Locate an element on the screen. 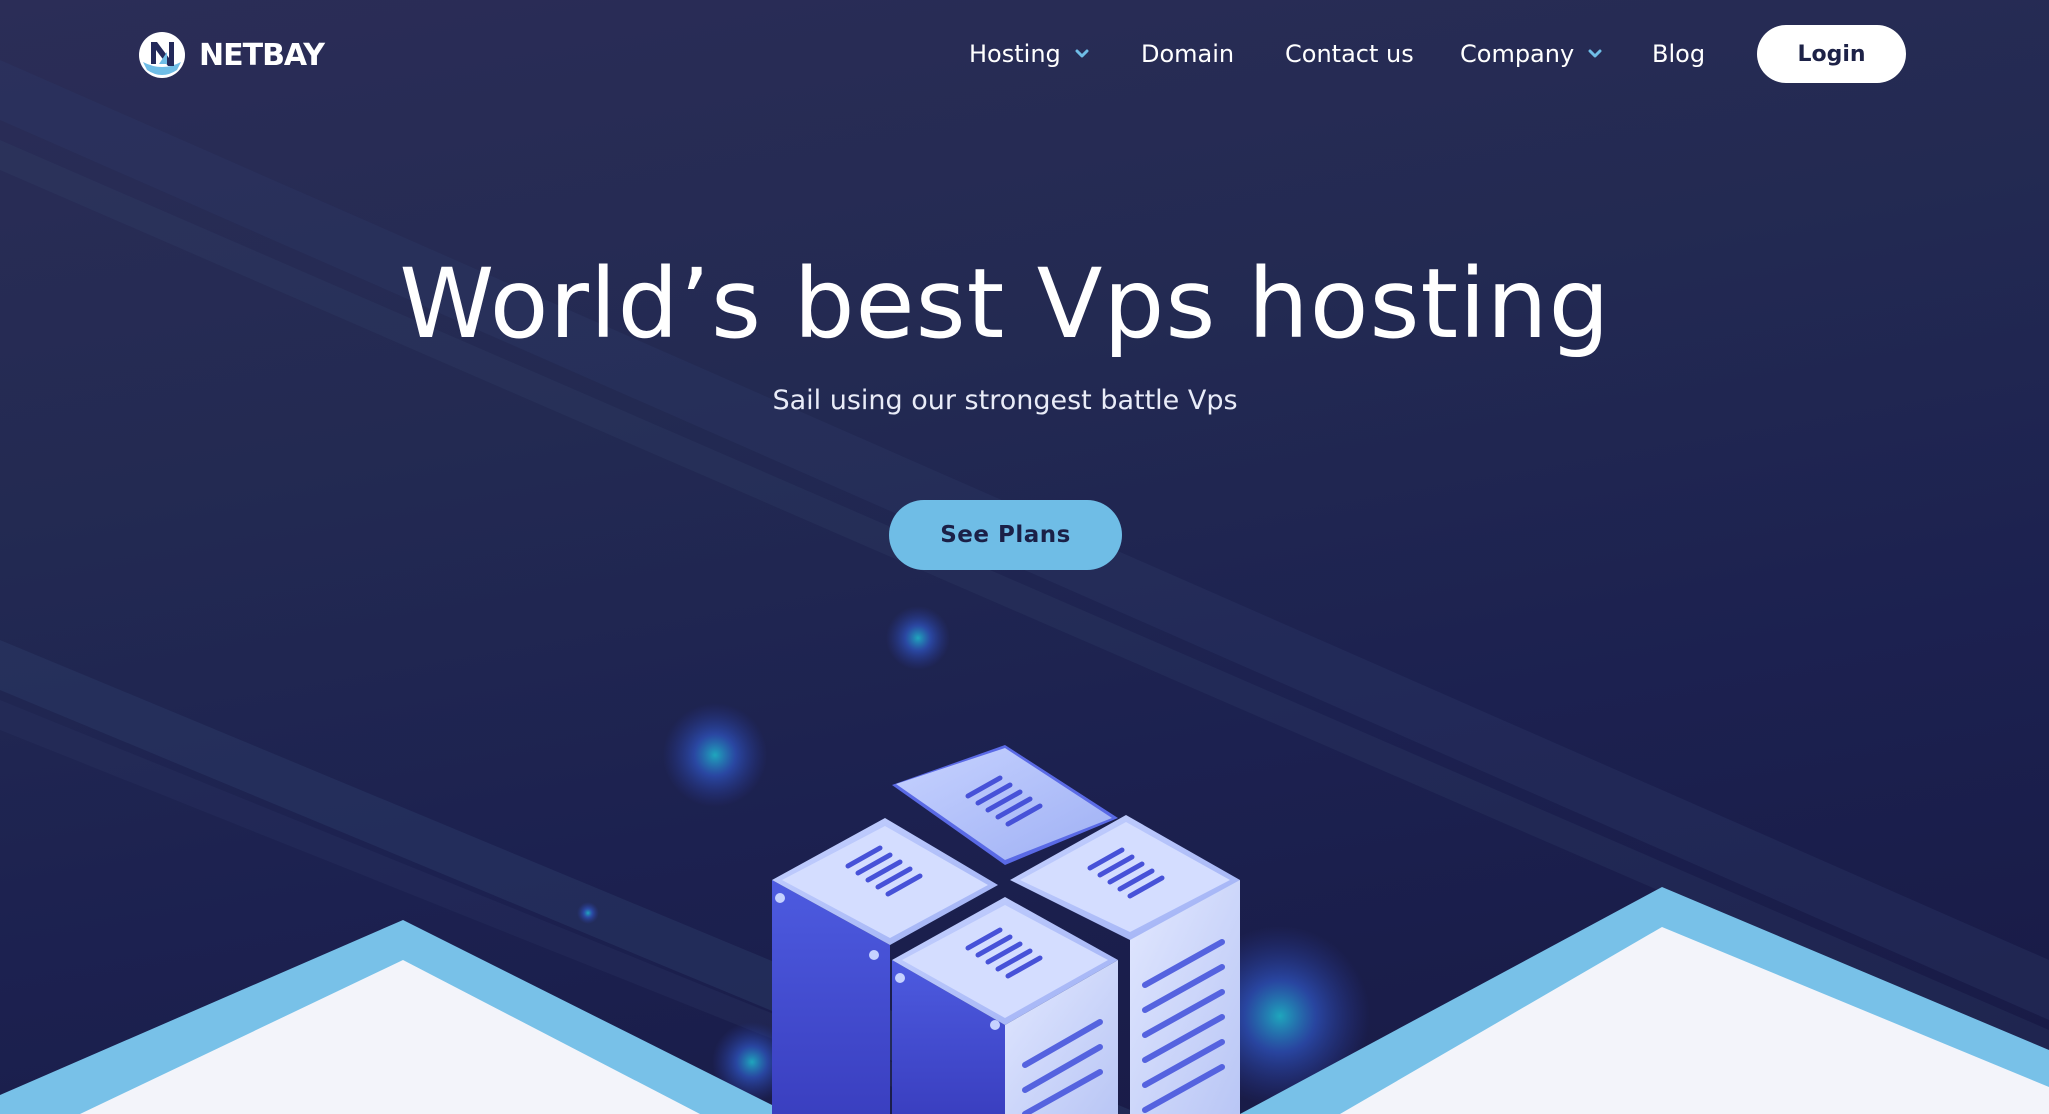 This screenshot has width=2049, height=1114. nav-item-label: Contact us is located at coordinates (1349, 54).